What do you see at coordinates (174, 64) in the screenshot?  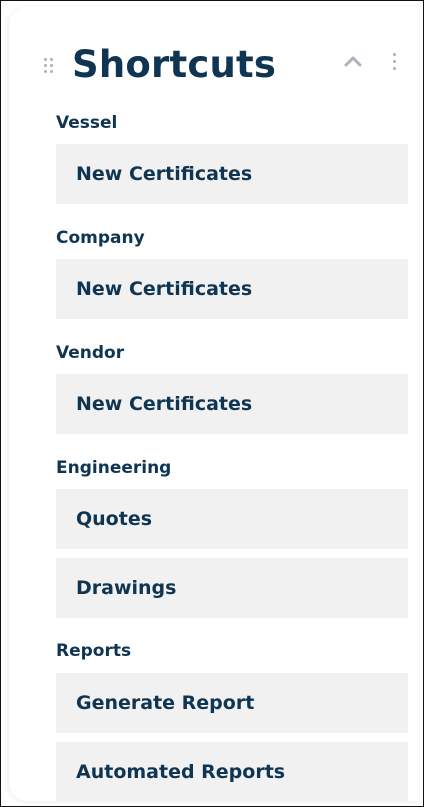 I see `panel-title: Shortcuts` at bounding box center [174, 64].